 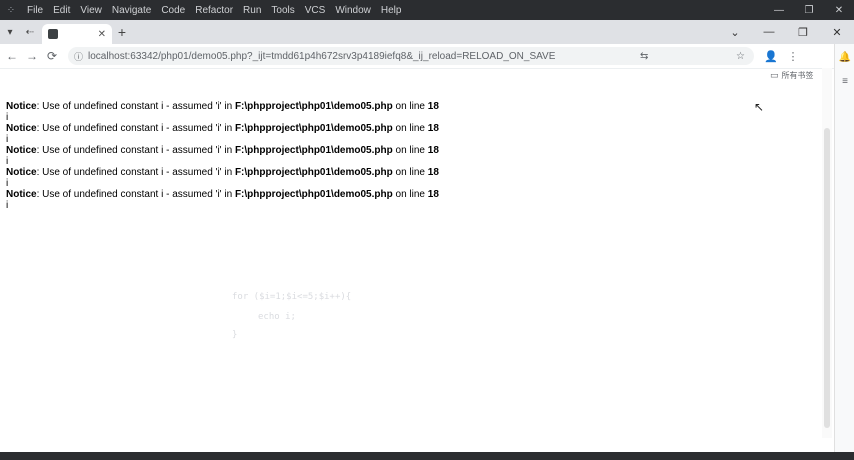 I want to click on menu-navigate: Navigate, so click(x=131, y=10).